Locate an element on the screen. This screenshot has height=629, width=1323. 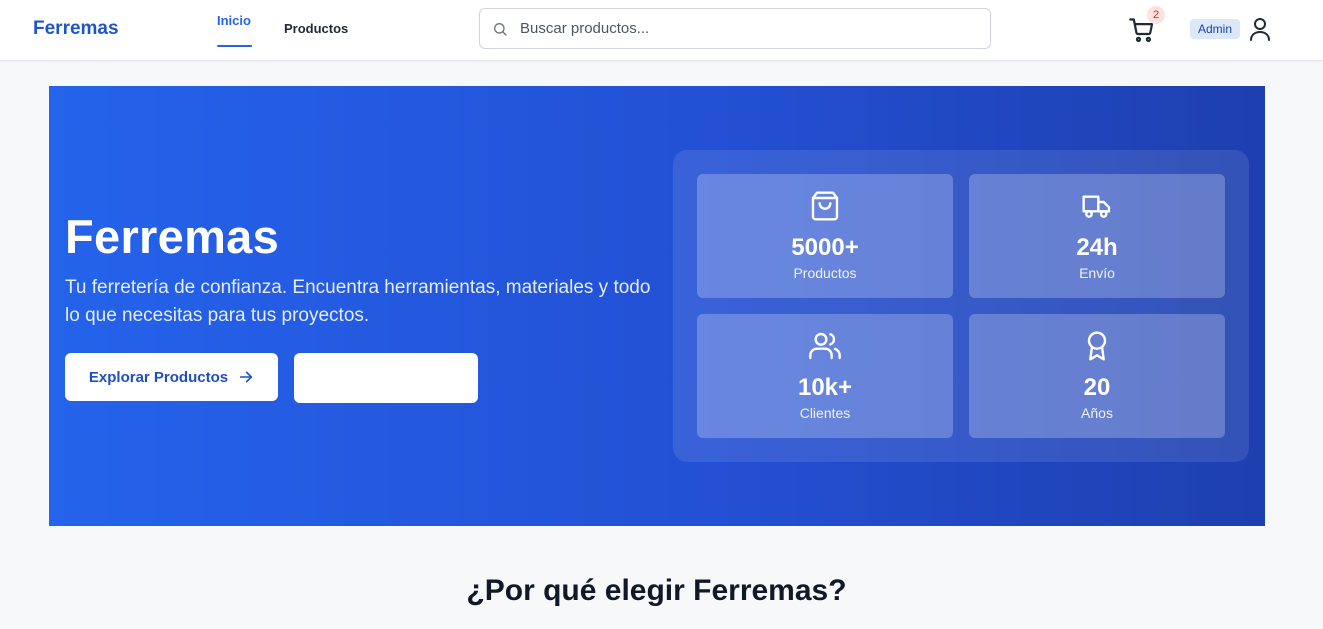
stat-card-anos: 20 Años is located at coordinates (1097, 376).